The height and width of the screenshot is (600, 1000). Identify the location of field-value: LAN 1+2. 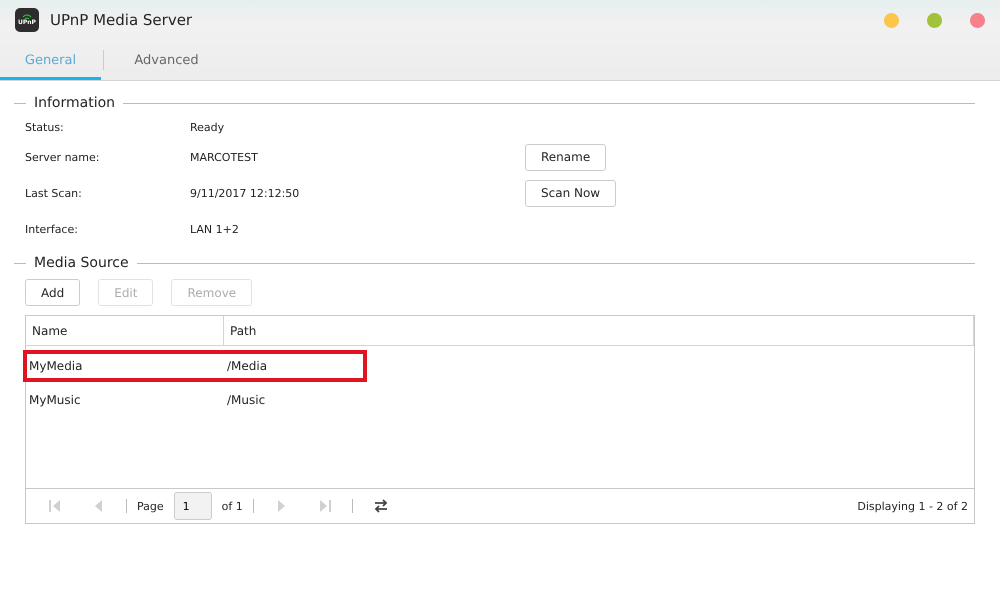
(215, 229).